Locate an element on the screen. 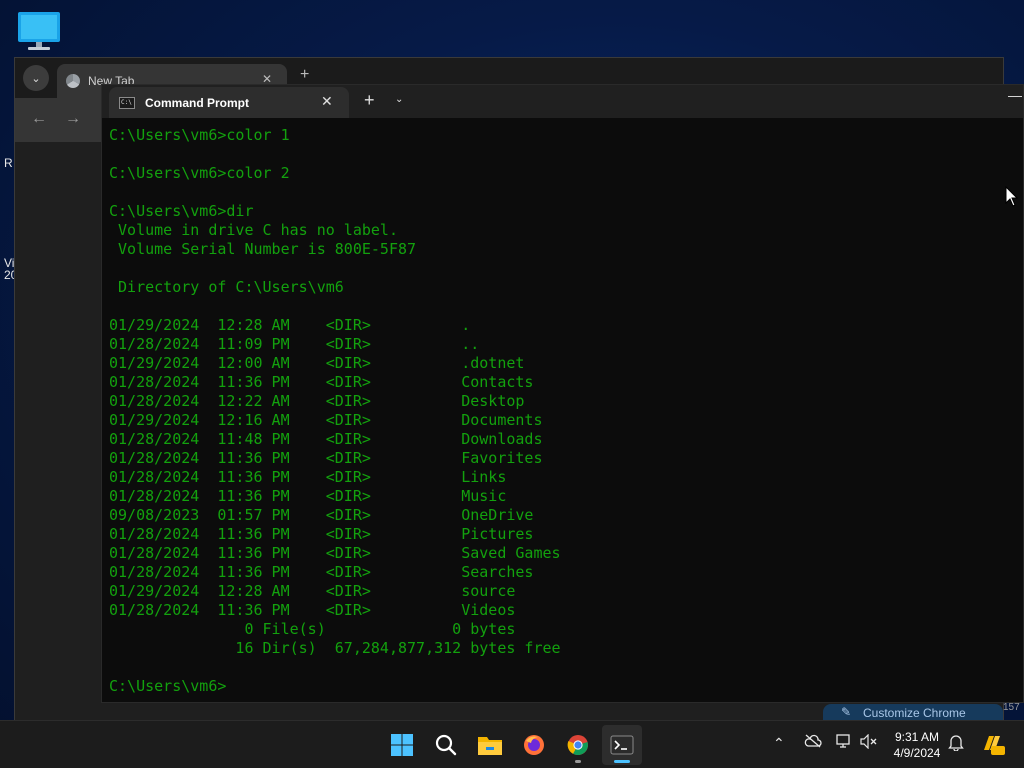 This screenshot has width=1024, height=768. start-button is located at coordinates (402, 745).